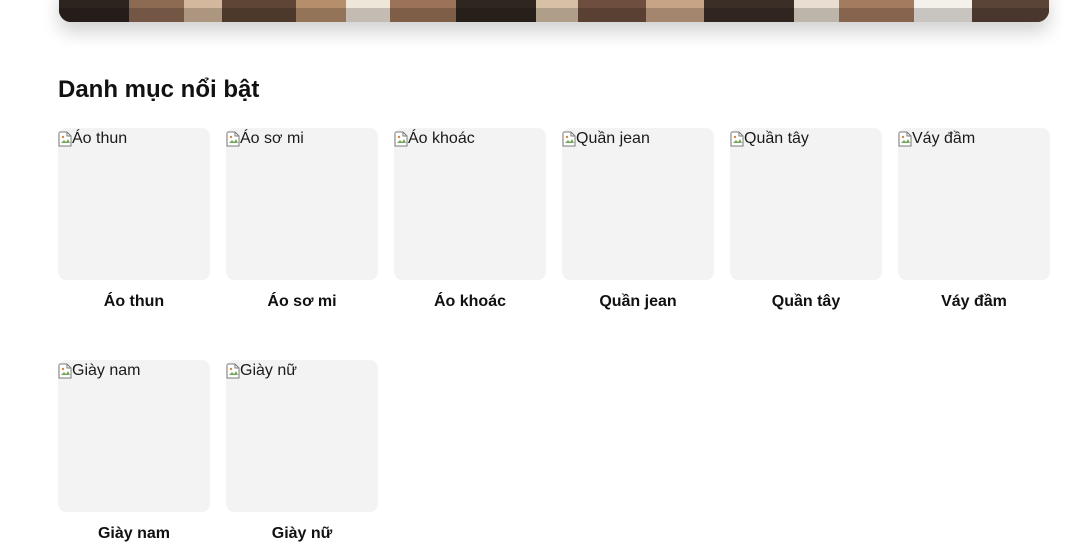  Describe the element at coordinates (944, 138) in the screenshot. I see `image-alt-text: Váy đầm` at that location.